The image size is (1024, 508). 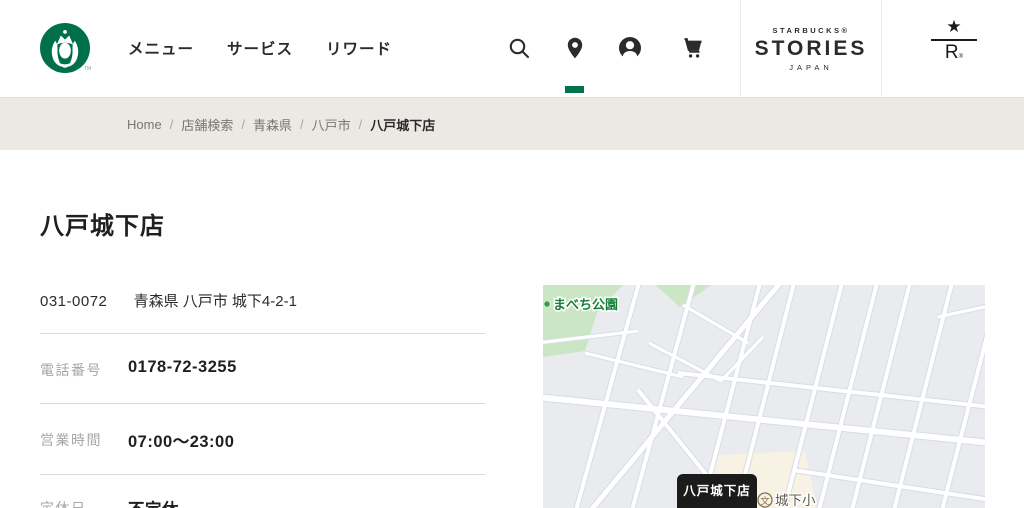 I want to click on store-name-title: 八戸城下店, so click(x=102, y=226).